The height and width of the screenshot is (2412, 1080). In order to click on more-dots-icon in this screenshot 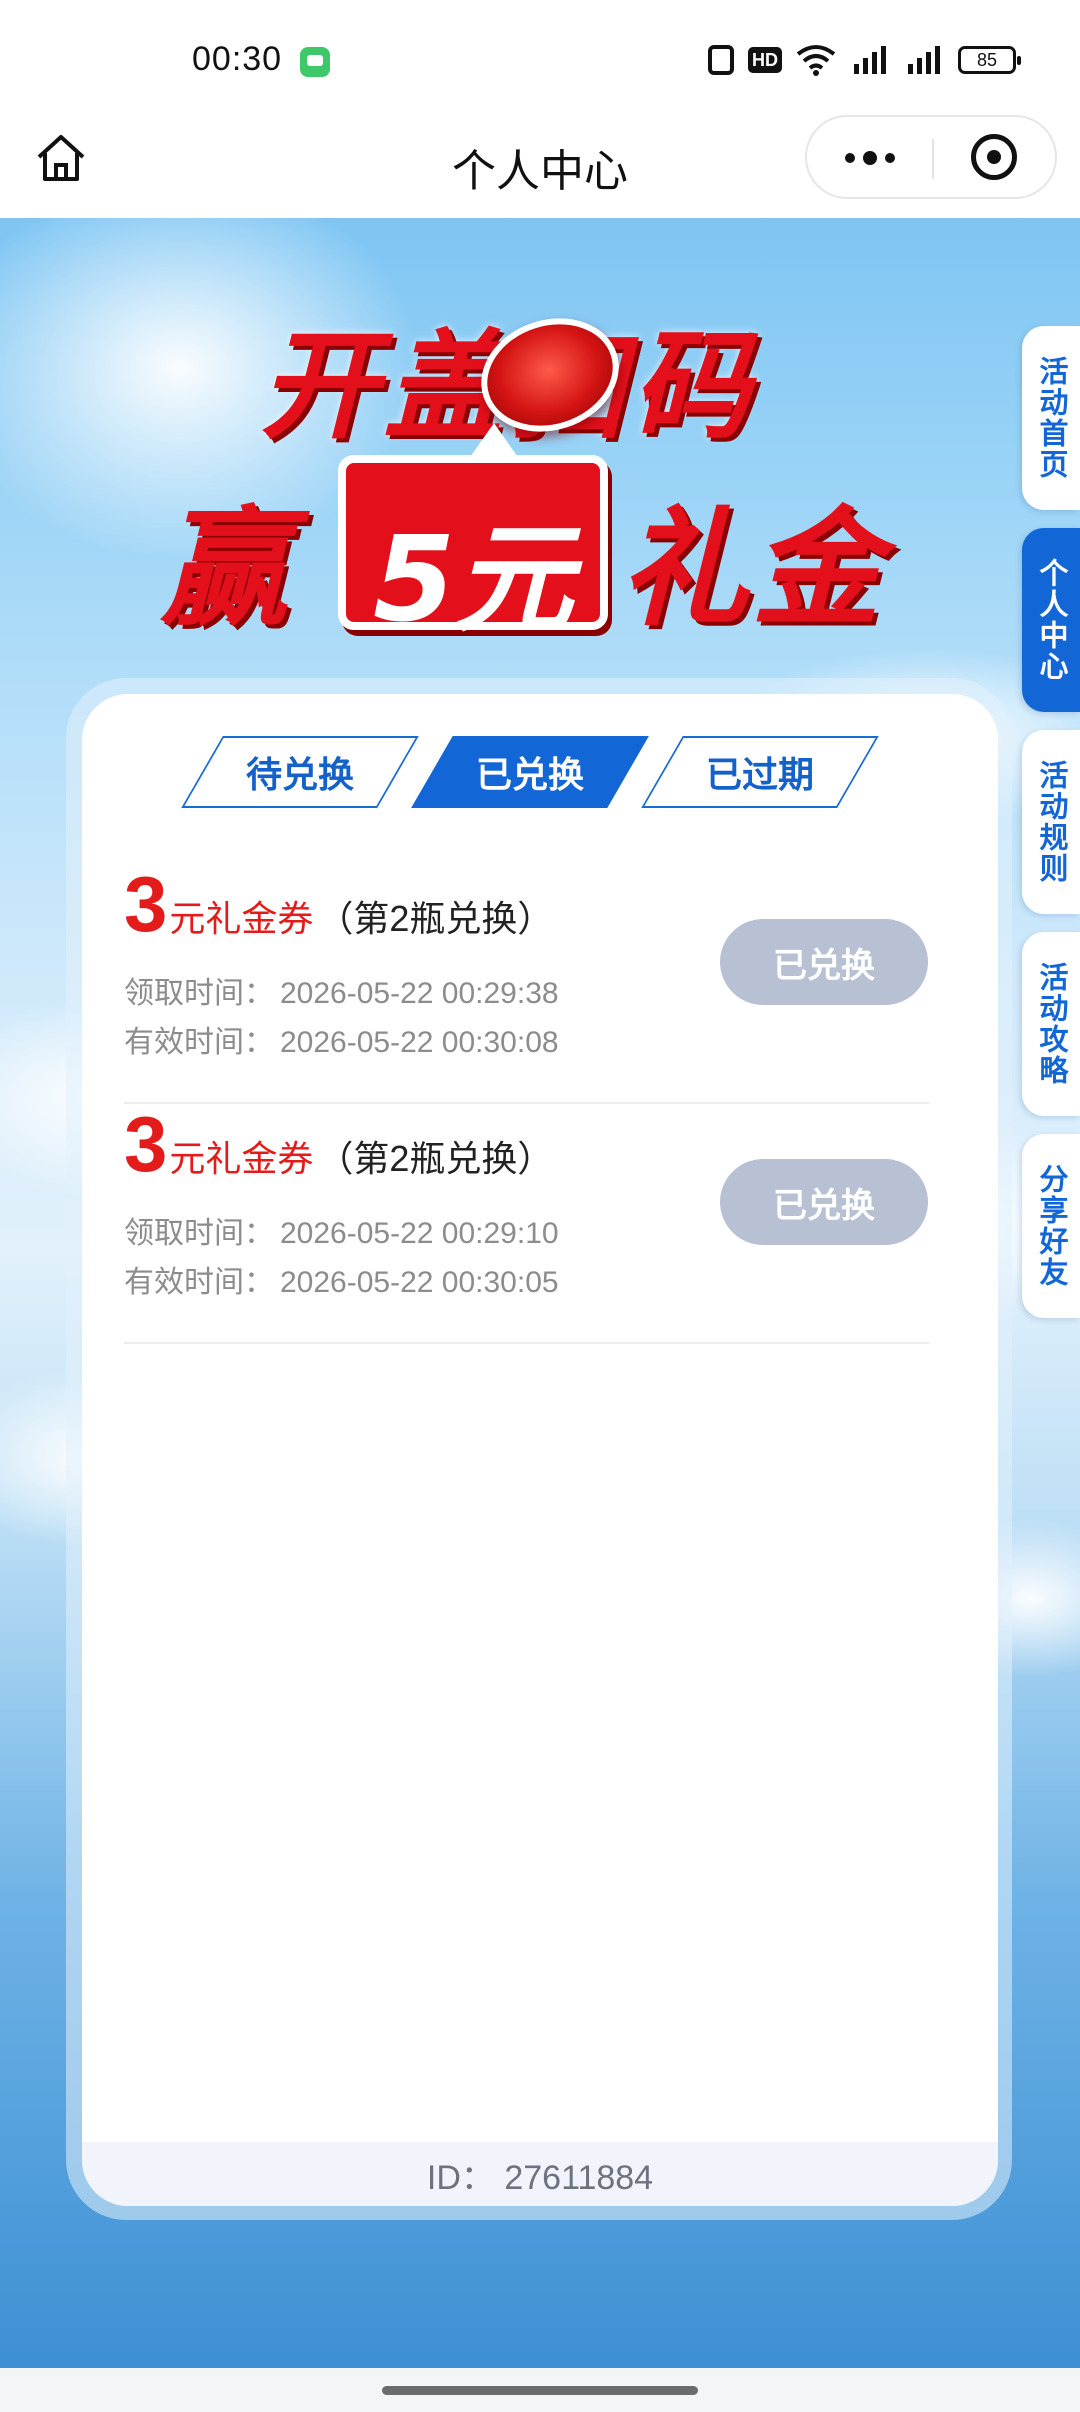, I will do `click(869, 157)`.